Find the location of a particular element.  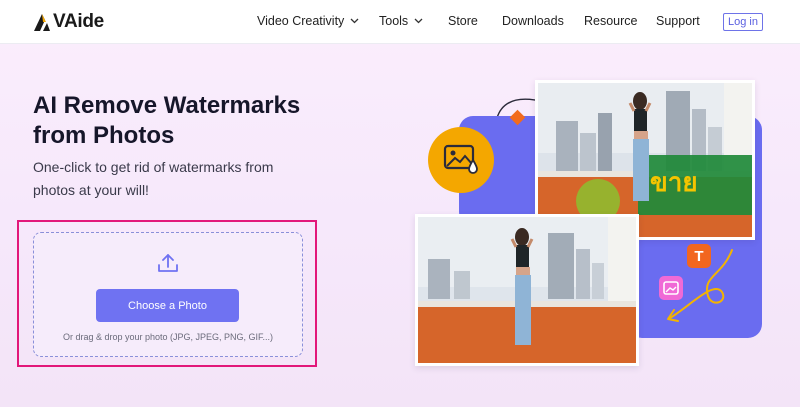

choose-photo-button: Choose a Photo is located at coordinates (167, 305).